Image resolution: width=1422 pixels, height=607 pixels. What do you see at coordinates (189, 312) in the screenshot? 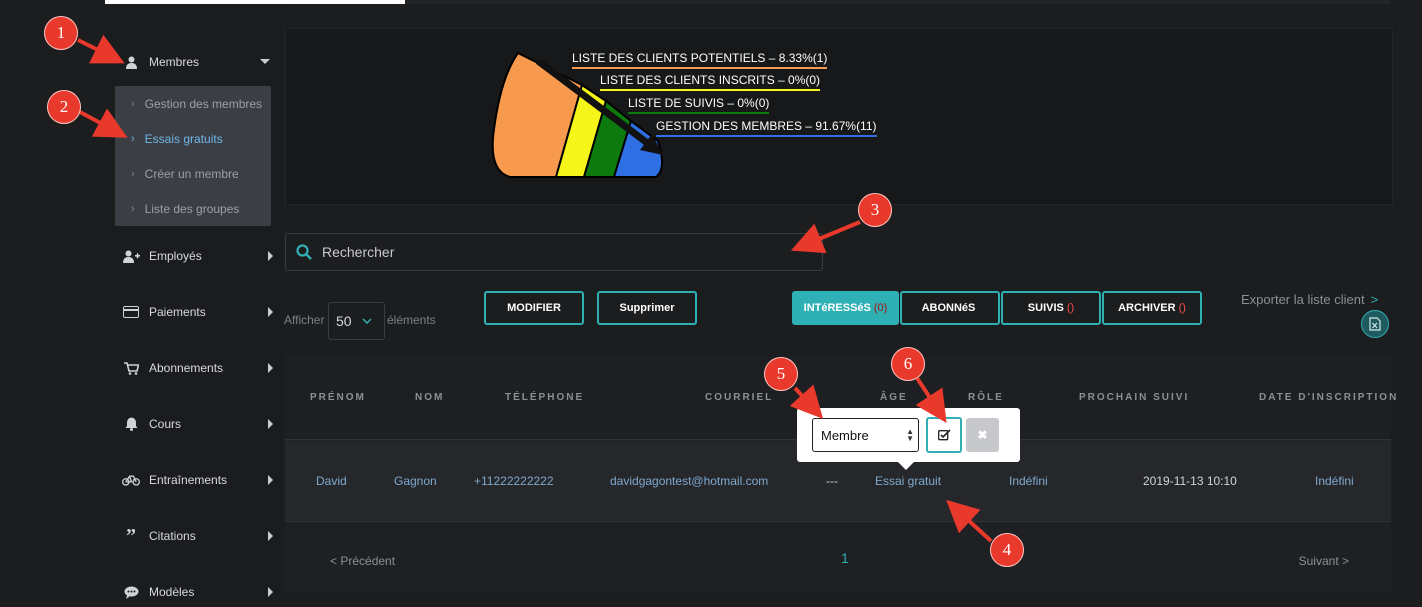
I see `sidebar-item-paiements: Paiements` at bounding box center [189, 312].